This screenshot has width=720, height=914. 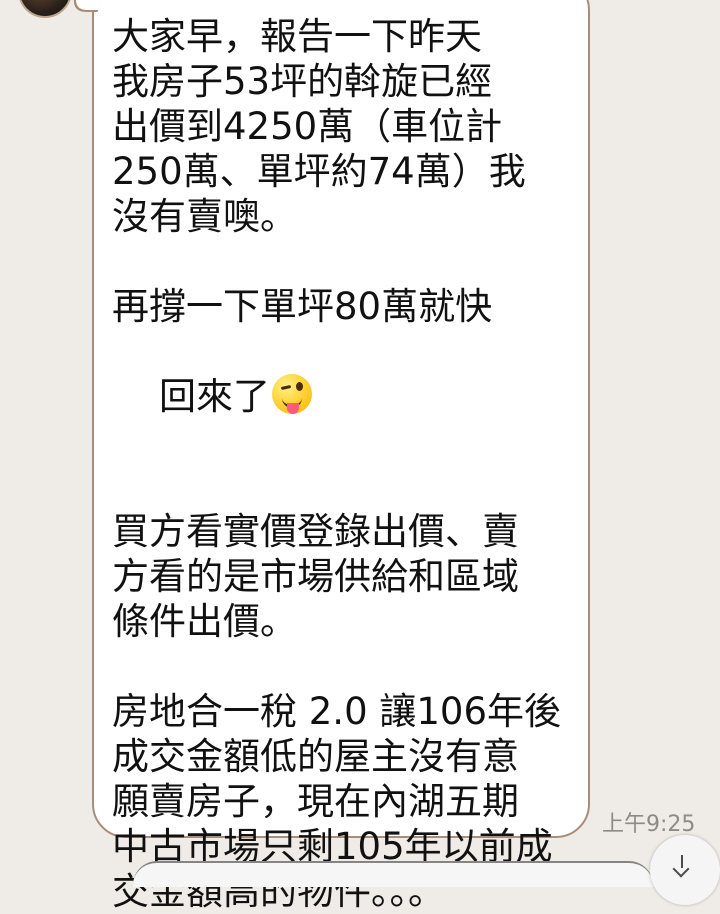 What do you see at coordinates (45, 9) in the screenshot?
I see `sender-avatar` at bounding box center [45, 9].